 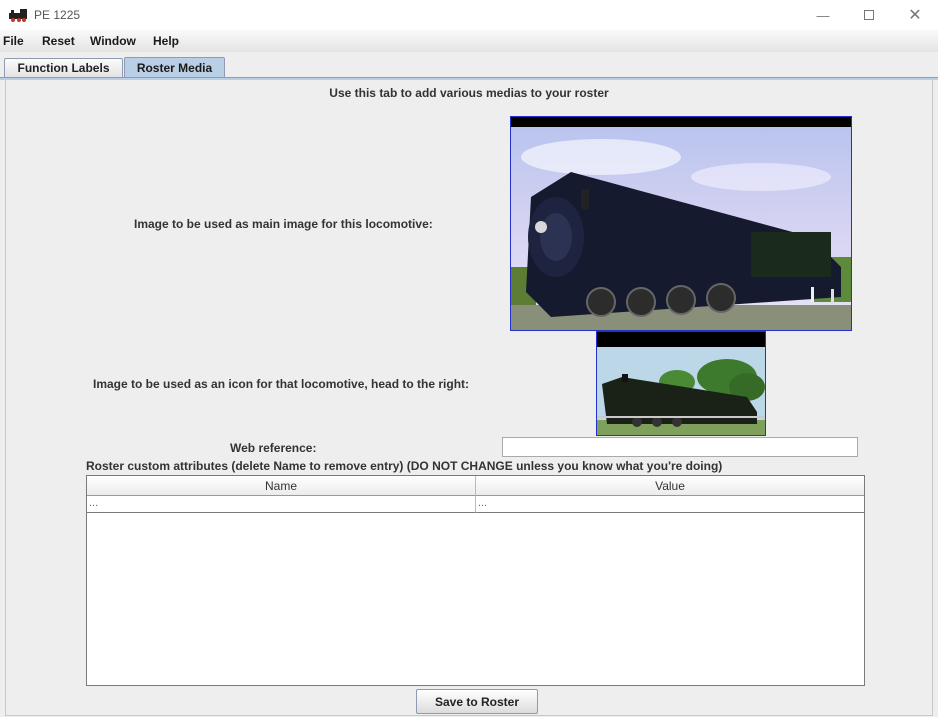 I want to click on close-button: ✕, so click(x=915, y=15).